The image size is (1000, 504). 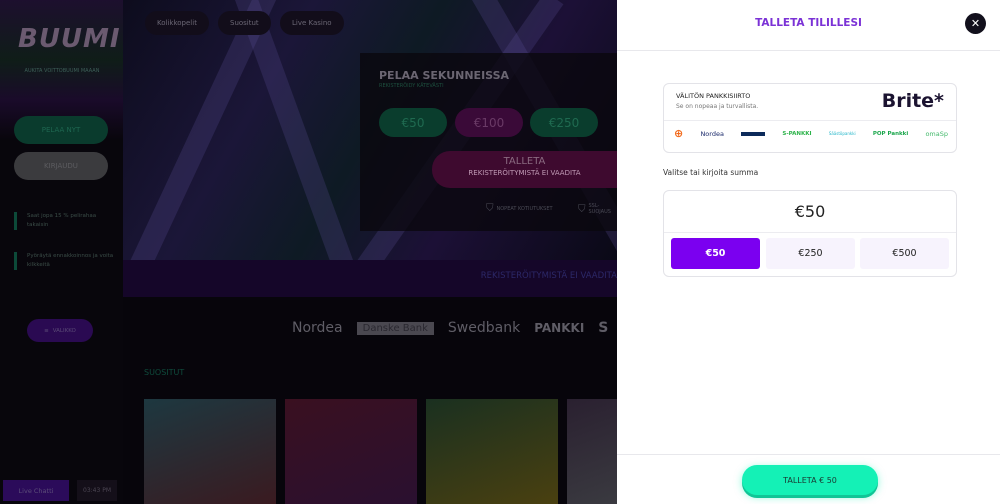 I want to click on bank-logos: Nordea Danske Bank Swedbank PANKKI S, so click(x=450, y=328).